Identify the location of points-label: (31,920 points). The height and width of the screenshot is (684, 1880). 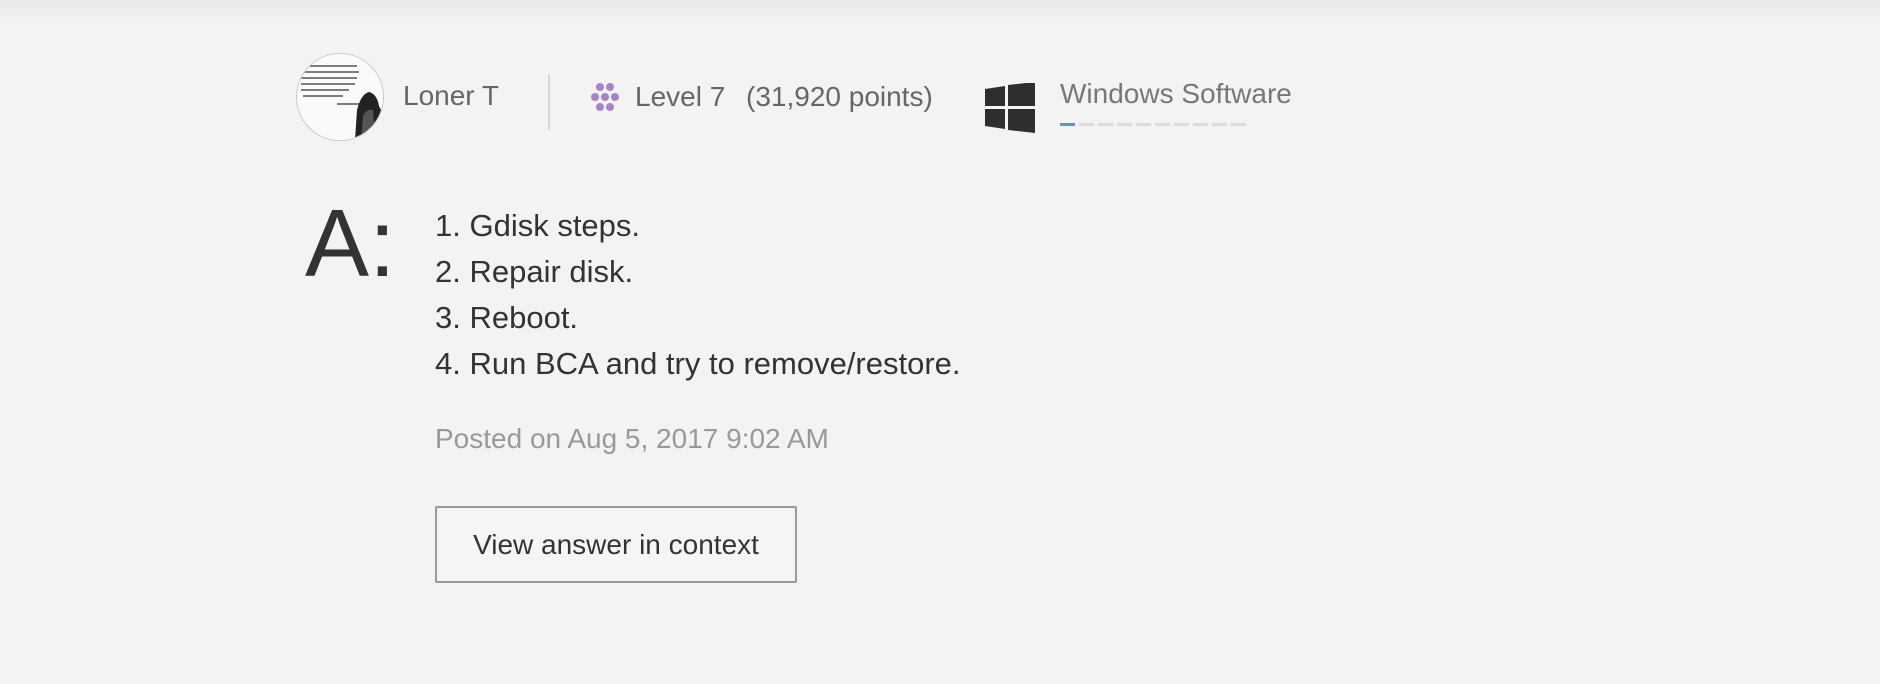
(839, 96).